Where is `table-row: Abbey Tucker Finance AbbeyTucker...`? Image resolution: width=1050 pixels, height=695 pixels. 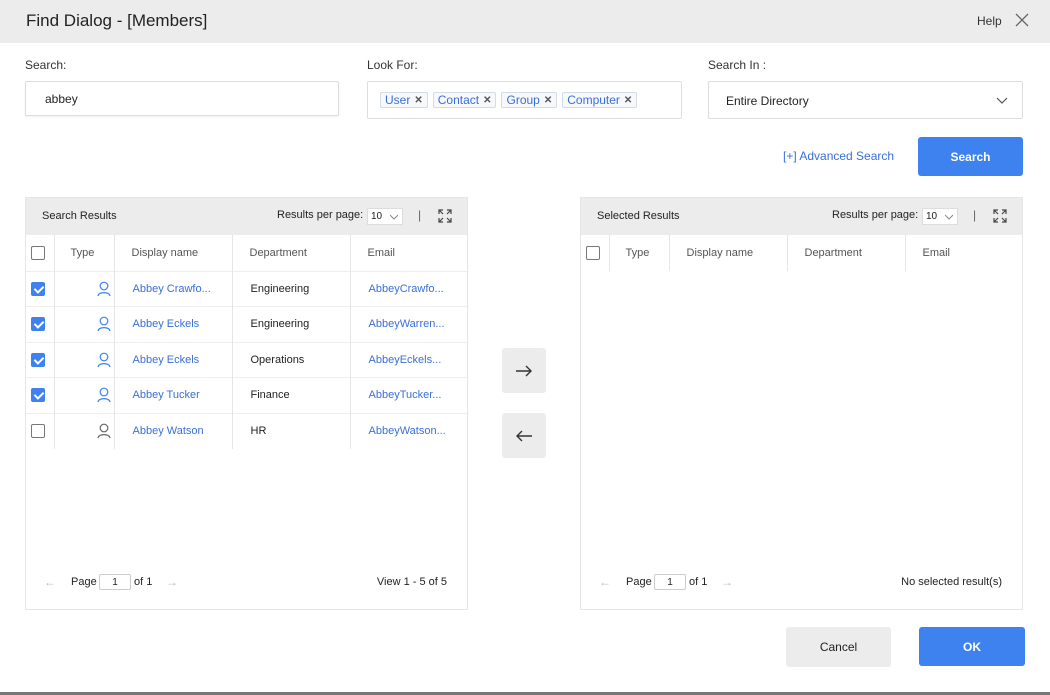 table-row: Abbey Tucker Finance AbbeyTucker... is located at coordinates (246, 395).